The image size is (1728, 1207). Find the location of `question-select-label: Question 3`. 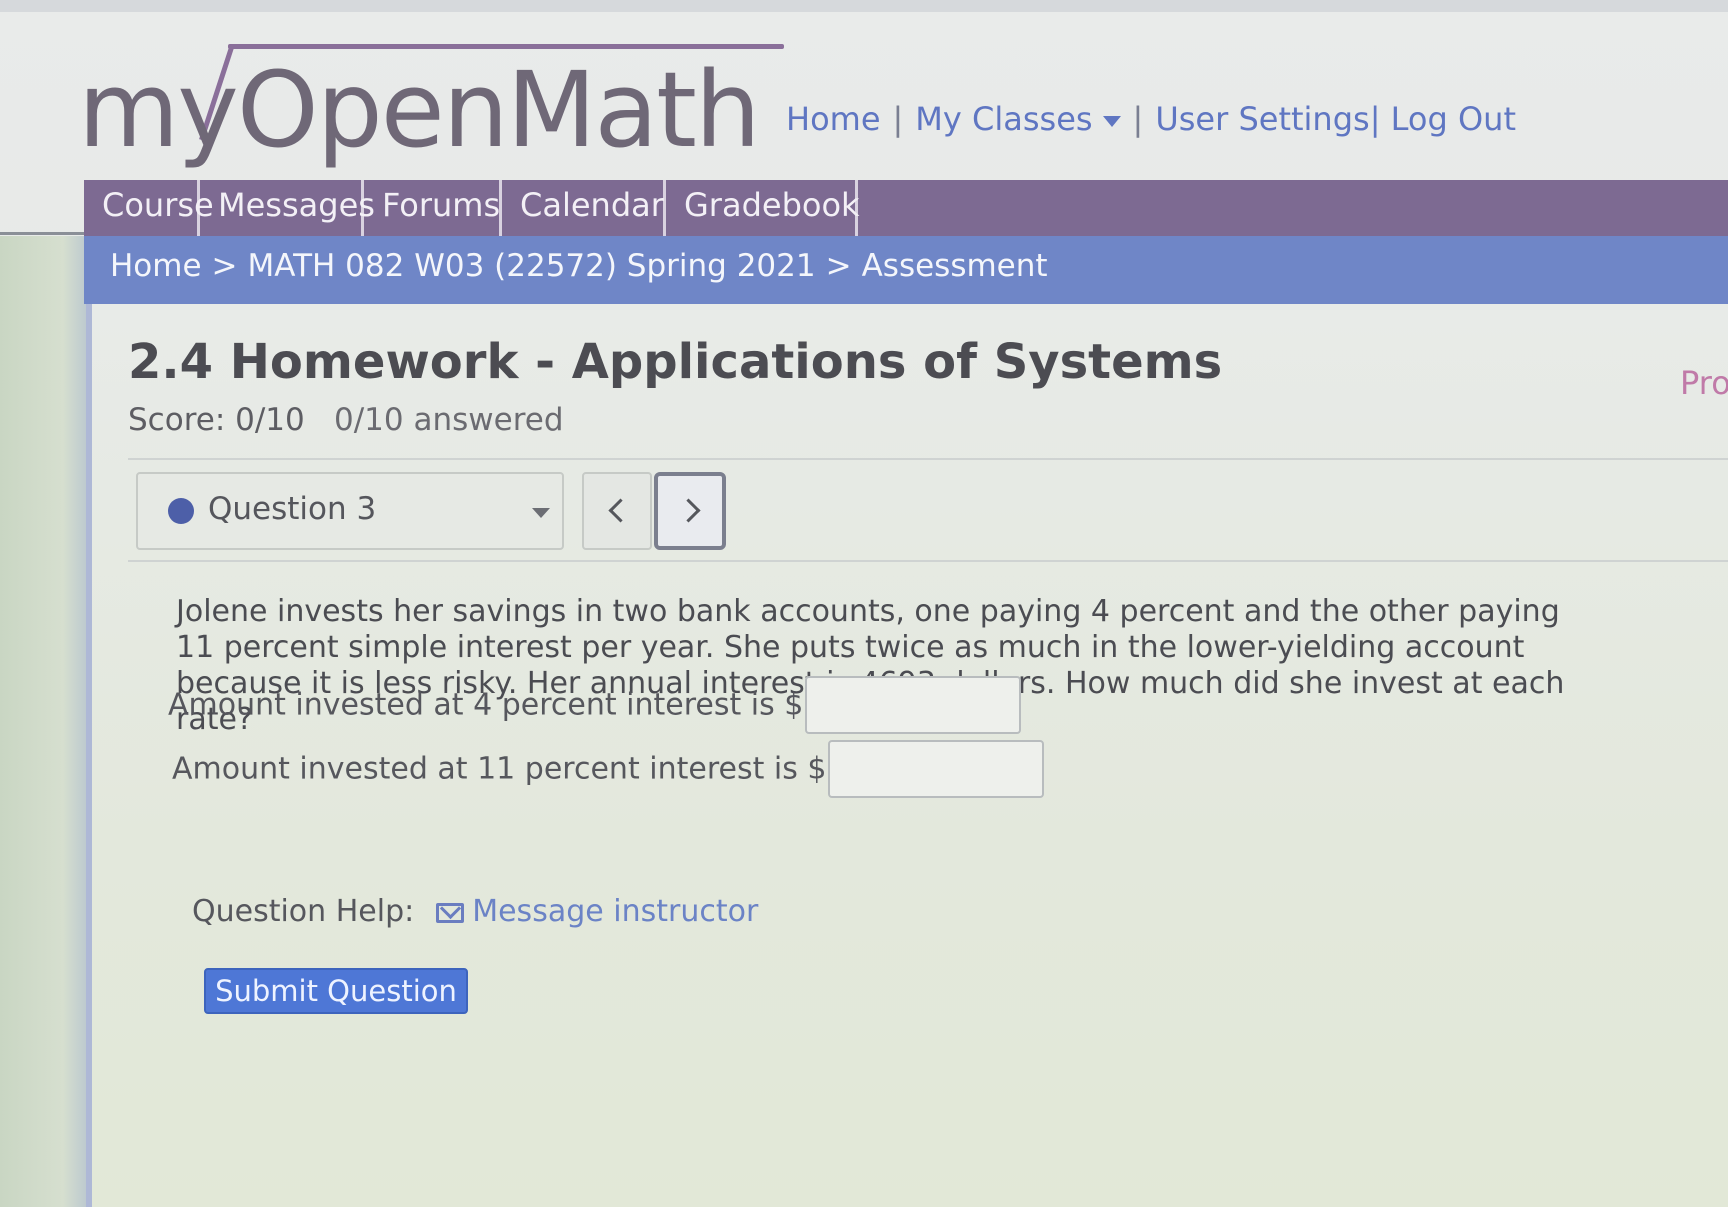

question-select-label: Question 3 is located at coordinates (292, 509).